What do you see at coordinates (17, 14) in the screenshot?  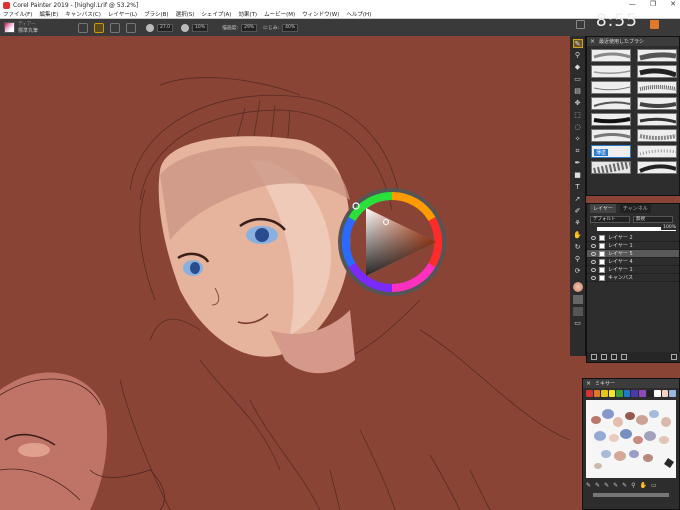 I see `menu-file: ファイル(F)` at bounding box center [17, 14].